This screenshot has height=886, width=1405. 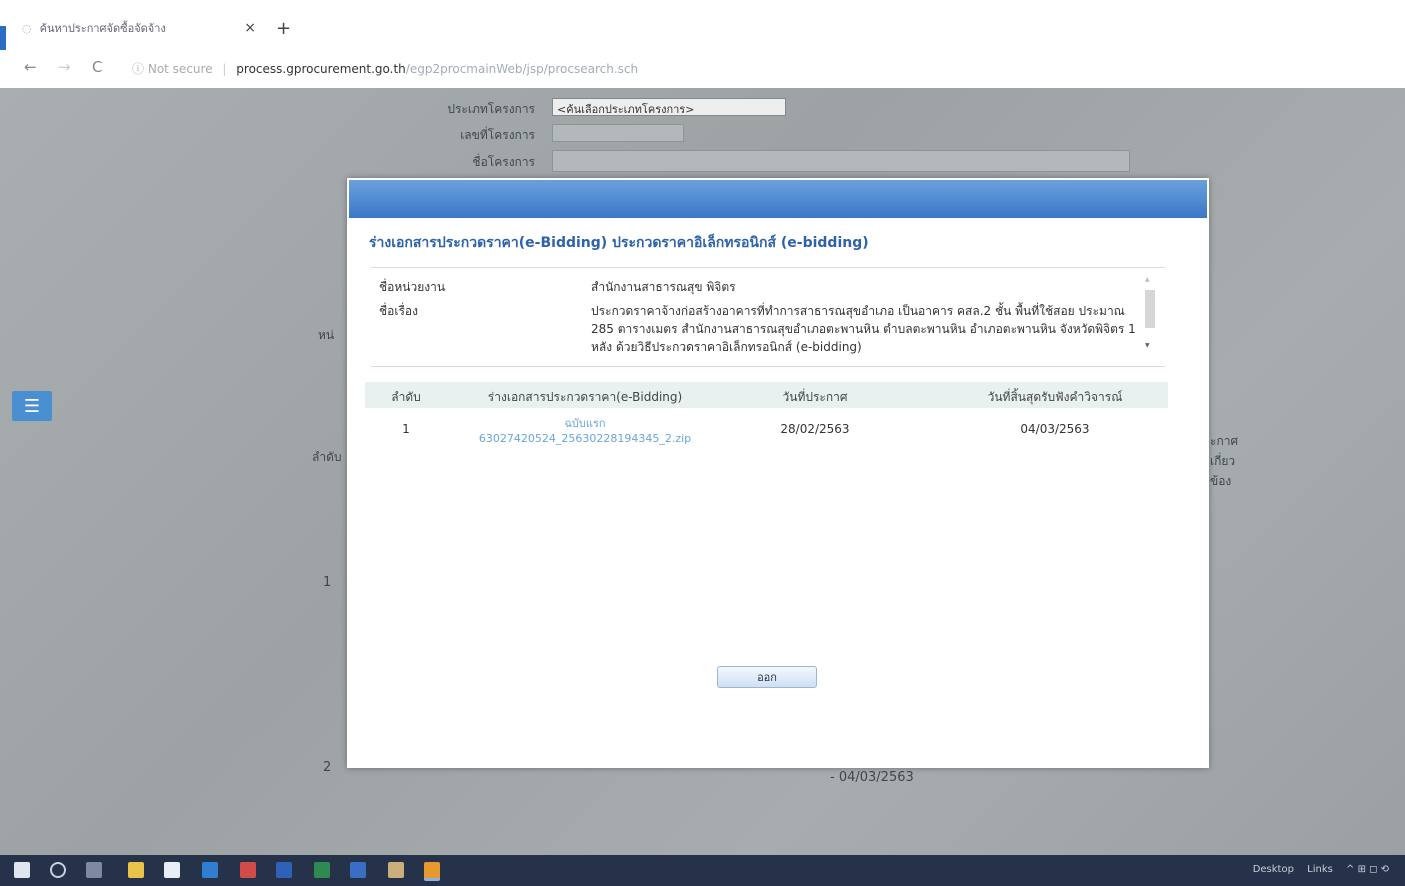 What do you see at coordinates (396, 870) in the screenshot?
I see `app-icon` at bounding box center [396, 870].